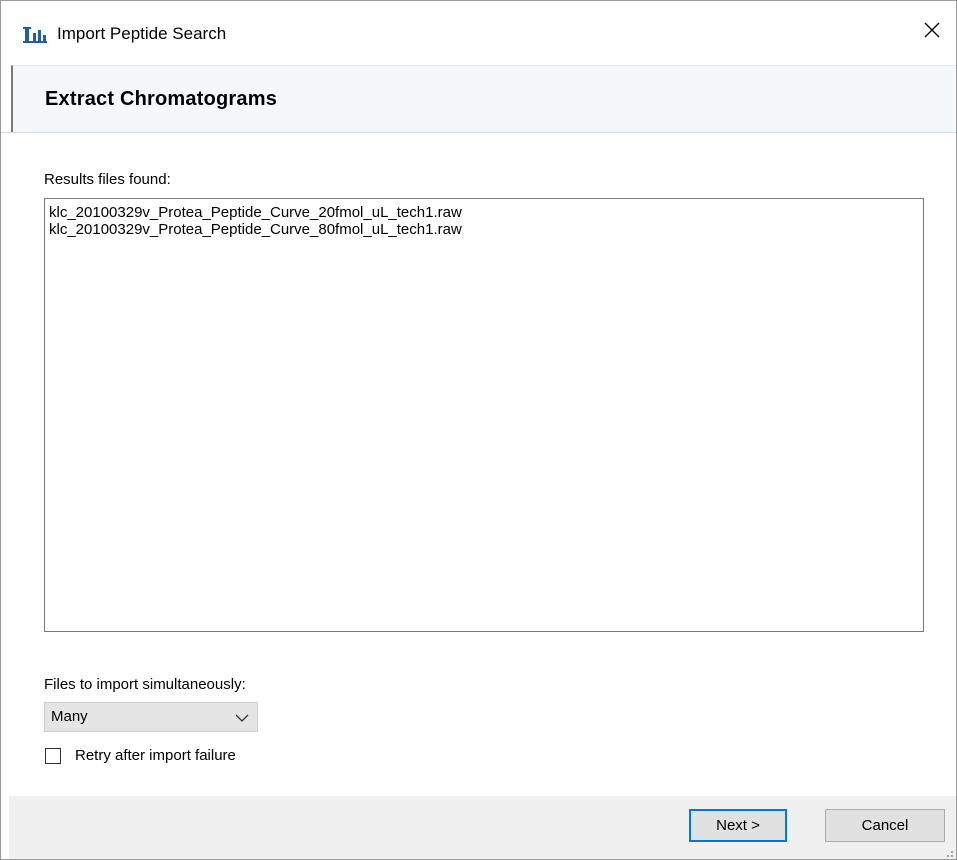 The height and width of the screenshot is (860, 957). I want to click on retry-checkbox-label: Retry after import failure, so click(155, 756).